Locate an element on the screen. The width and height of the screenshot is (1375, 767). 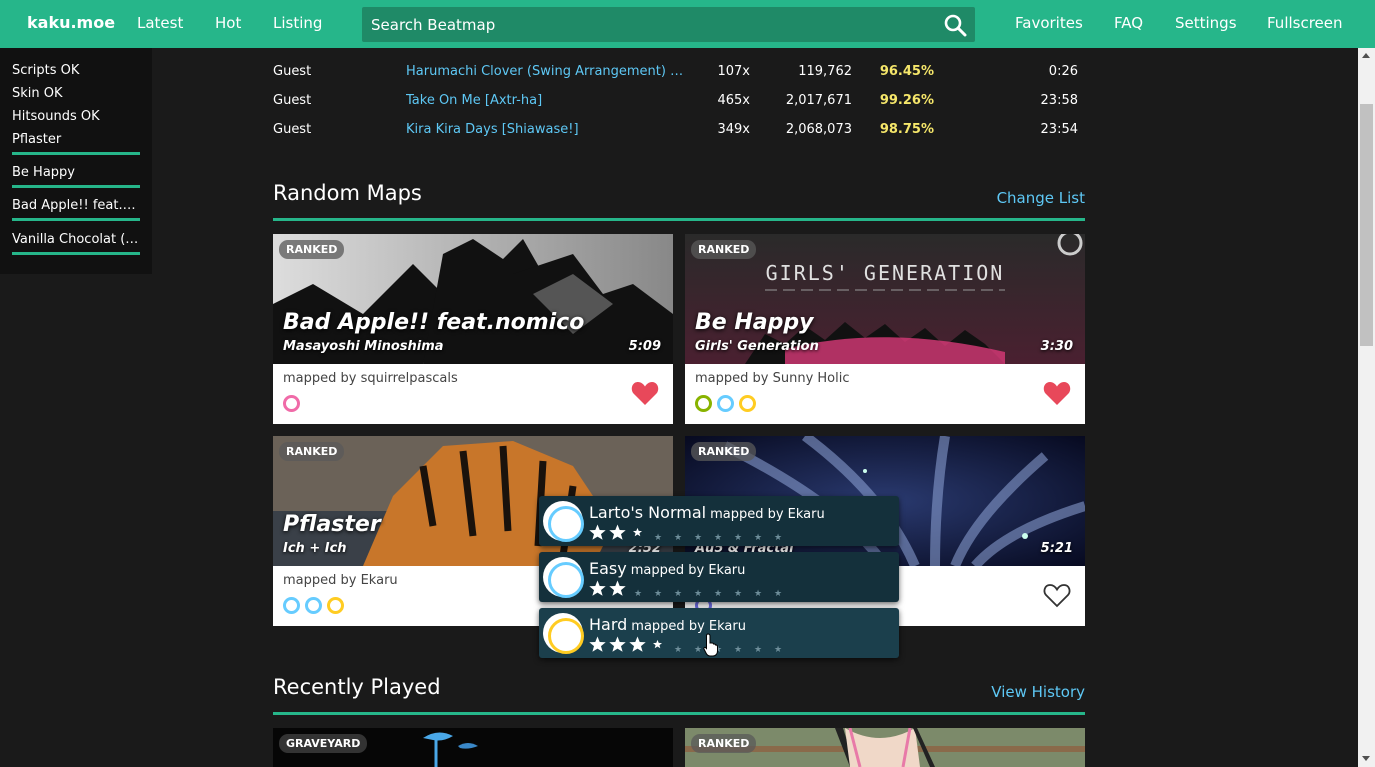
search-input is located at coordinates (647, 24).